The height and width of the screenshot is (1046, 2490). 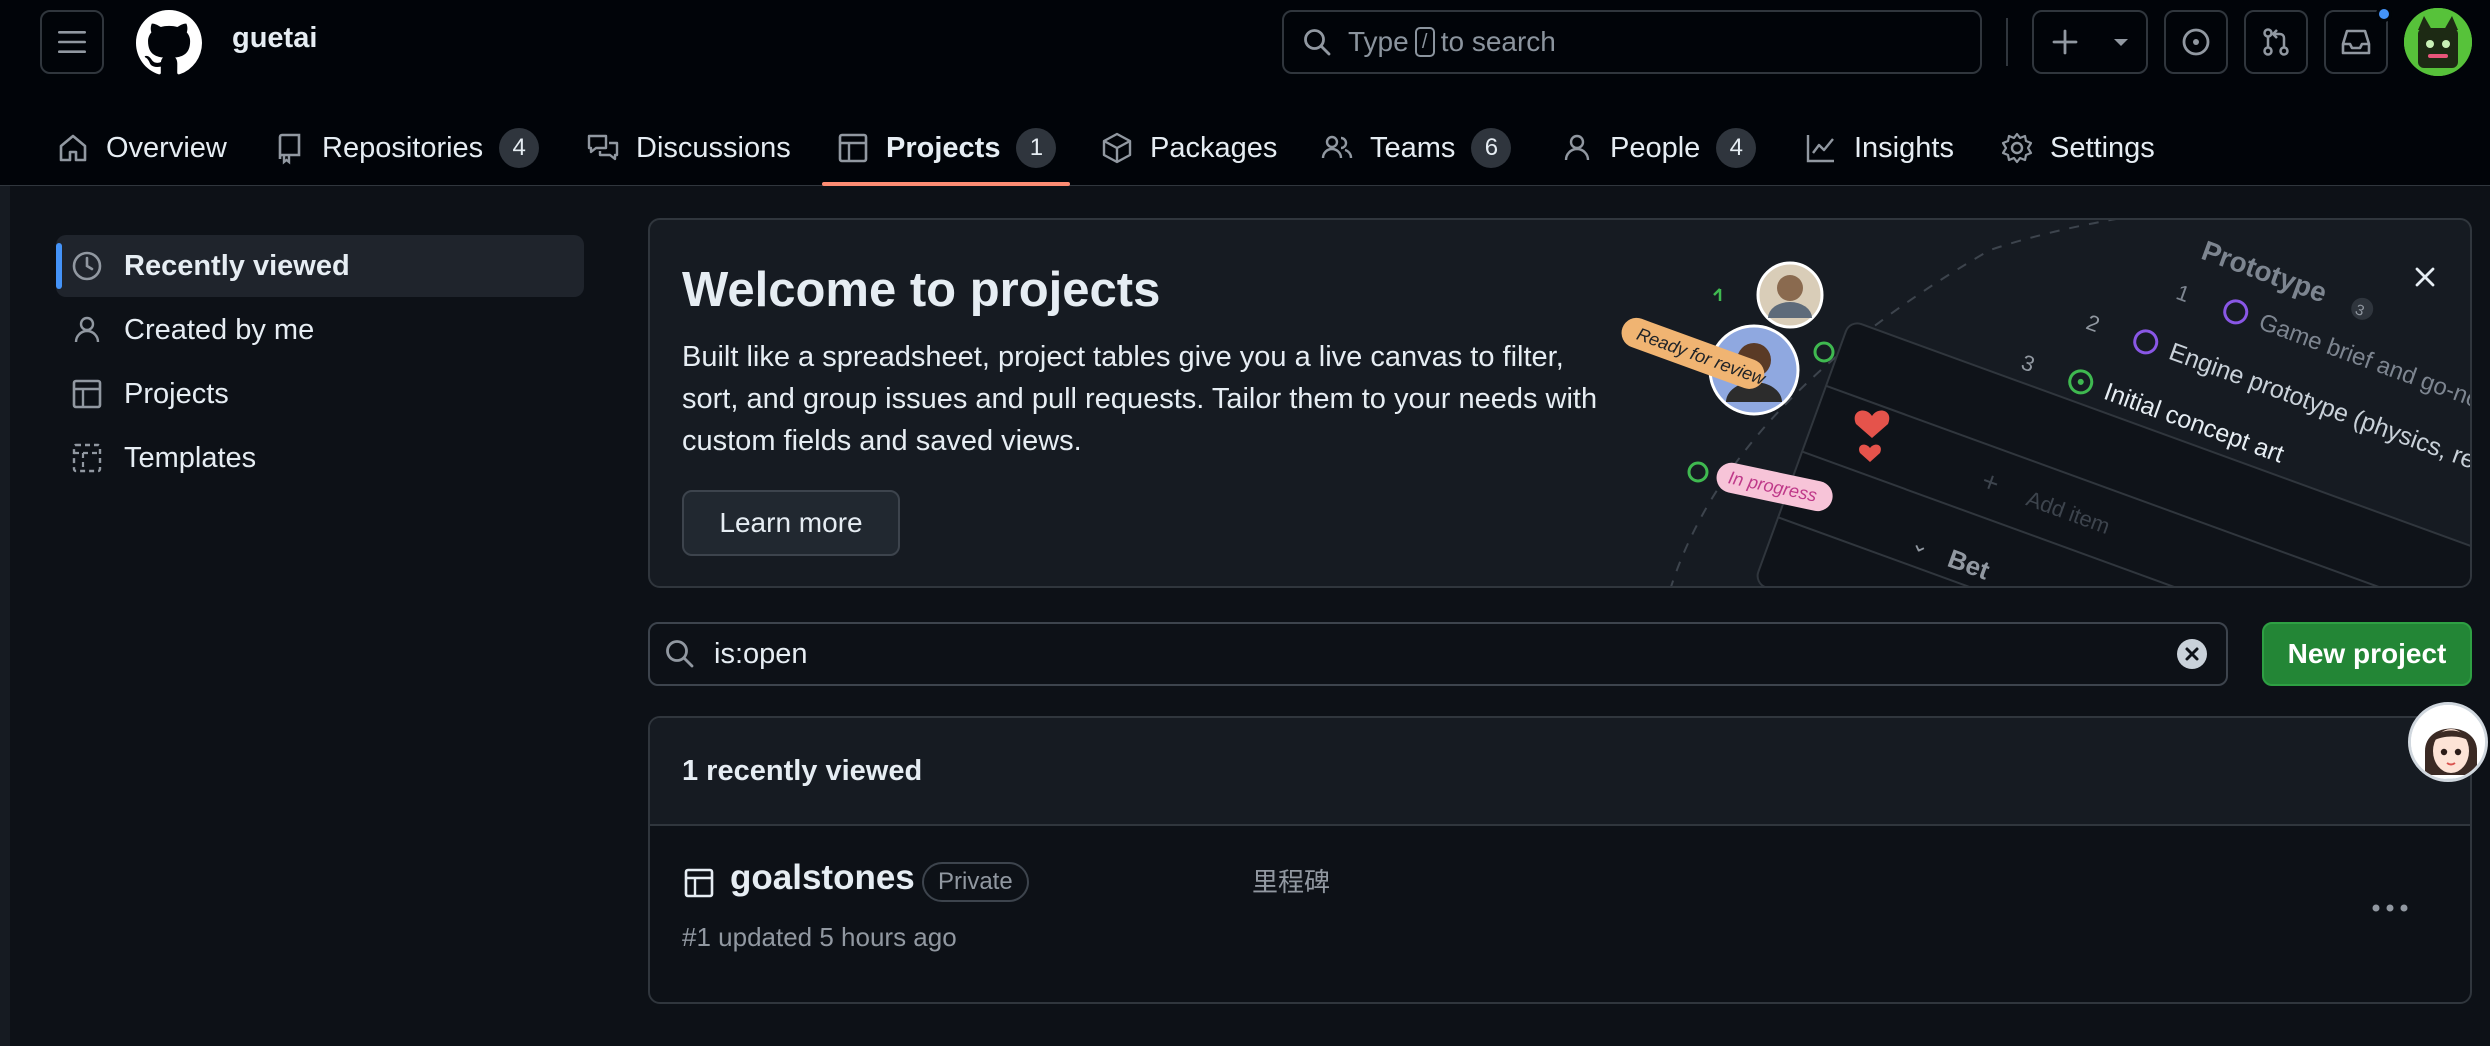 What do you see at coordinates (921, 290) in the screenshot?
I see `banner-title: Welcome to projects` at bounding box center [921, 290].